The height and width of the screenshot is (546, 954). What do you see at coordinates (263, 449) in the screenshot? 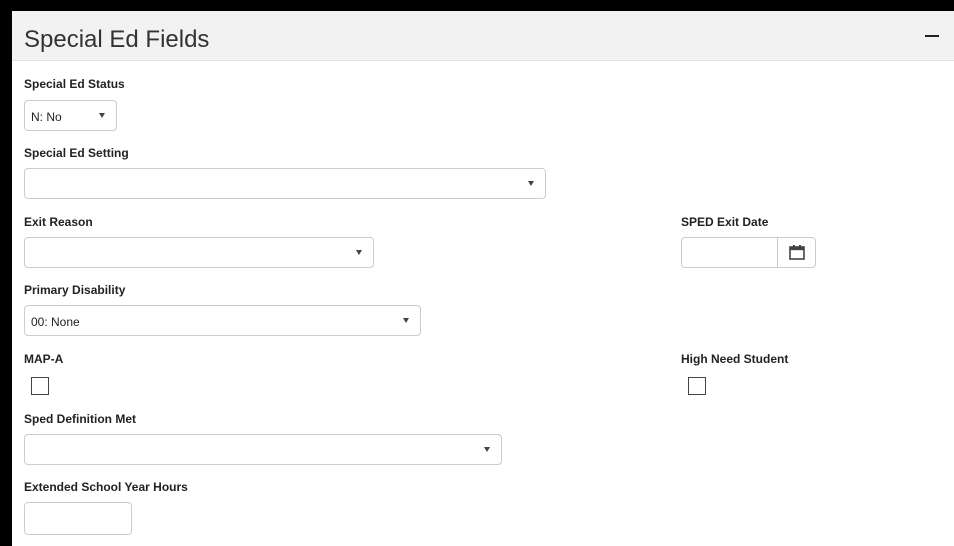
I see `sped-definition-met-select` at bounding box center [263, 449].